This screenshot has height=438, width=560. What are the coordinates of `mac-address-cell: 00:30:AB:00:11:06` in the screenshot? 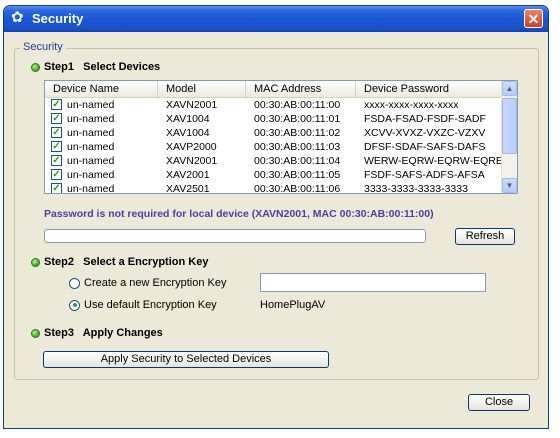 It's located at (297, 188).